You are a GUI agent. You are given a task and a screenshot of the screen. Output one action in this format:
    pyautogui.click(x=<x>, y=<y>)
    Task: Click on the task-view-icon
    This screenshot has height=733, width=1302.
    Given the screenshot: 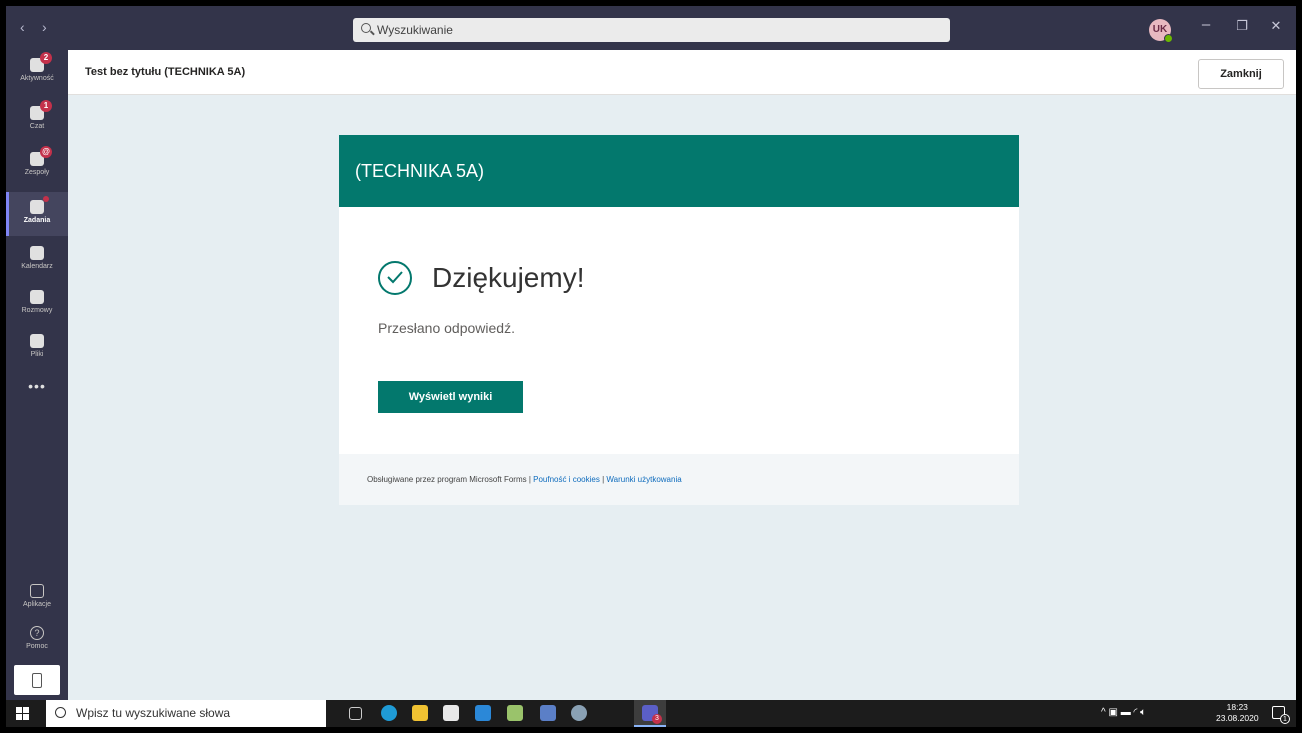 What is the action you would take?
    pyautogui.click(x=355, y=713)
    